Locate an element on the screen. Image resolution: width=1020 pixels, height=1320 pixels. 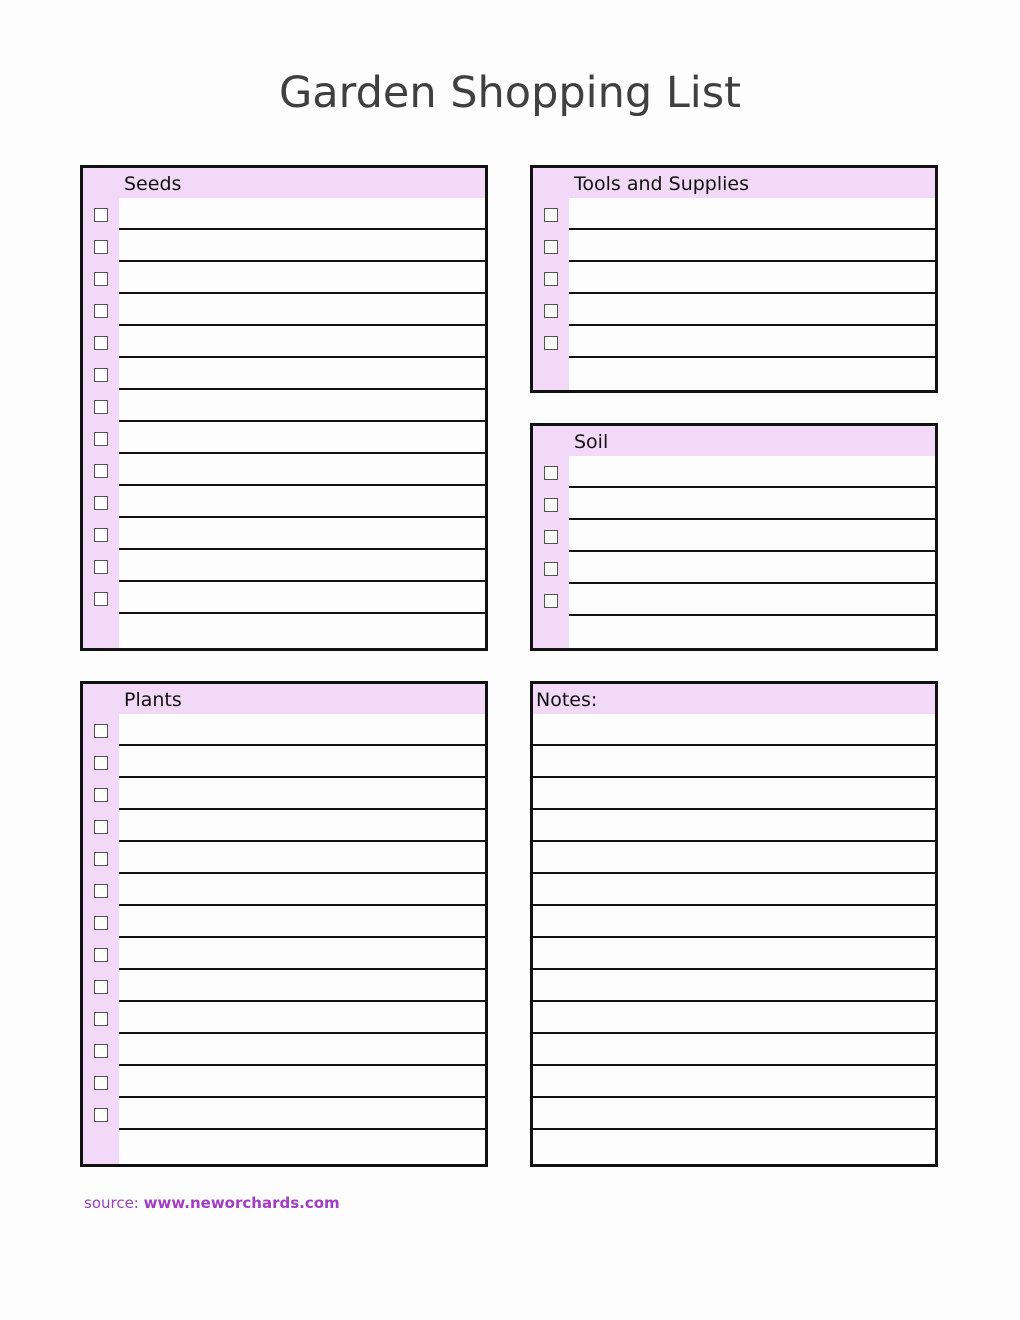
soil-list-row is located at coordinates (734, 504).